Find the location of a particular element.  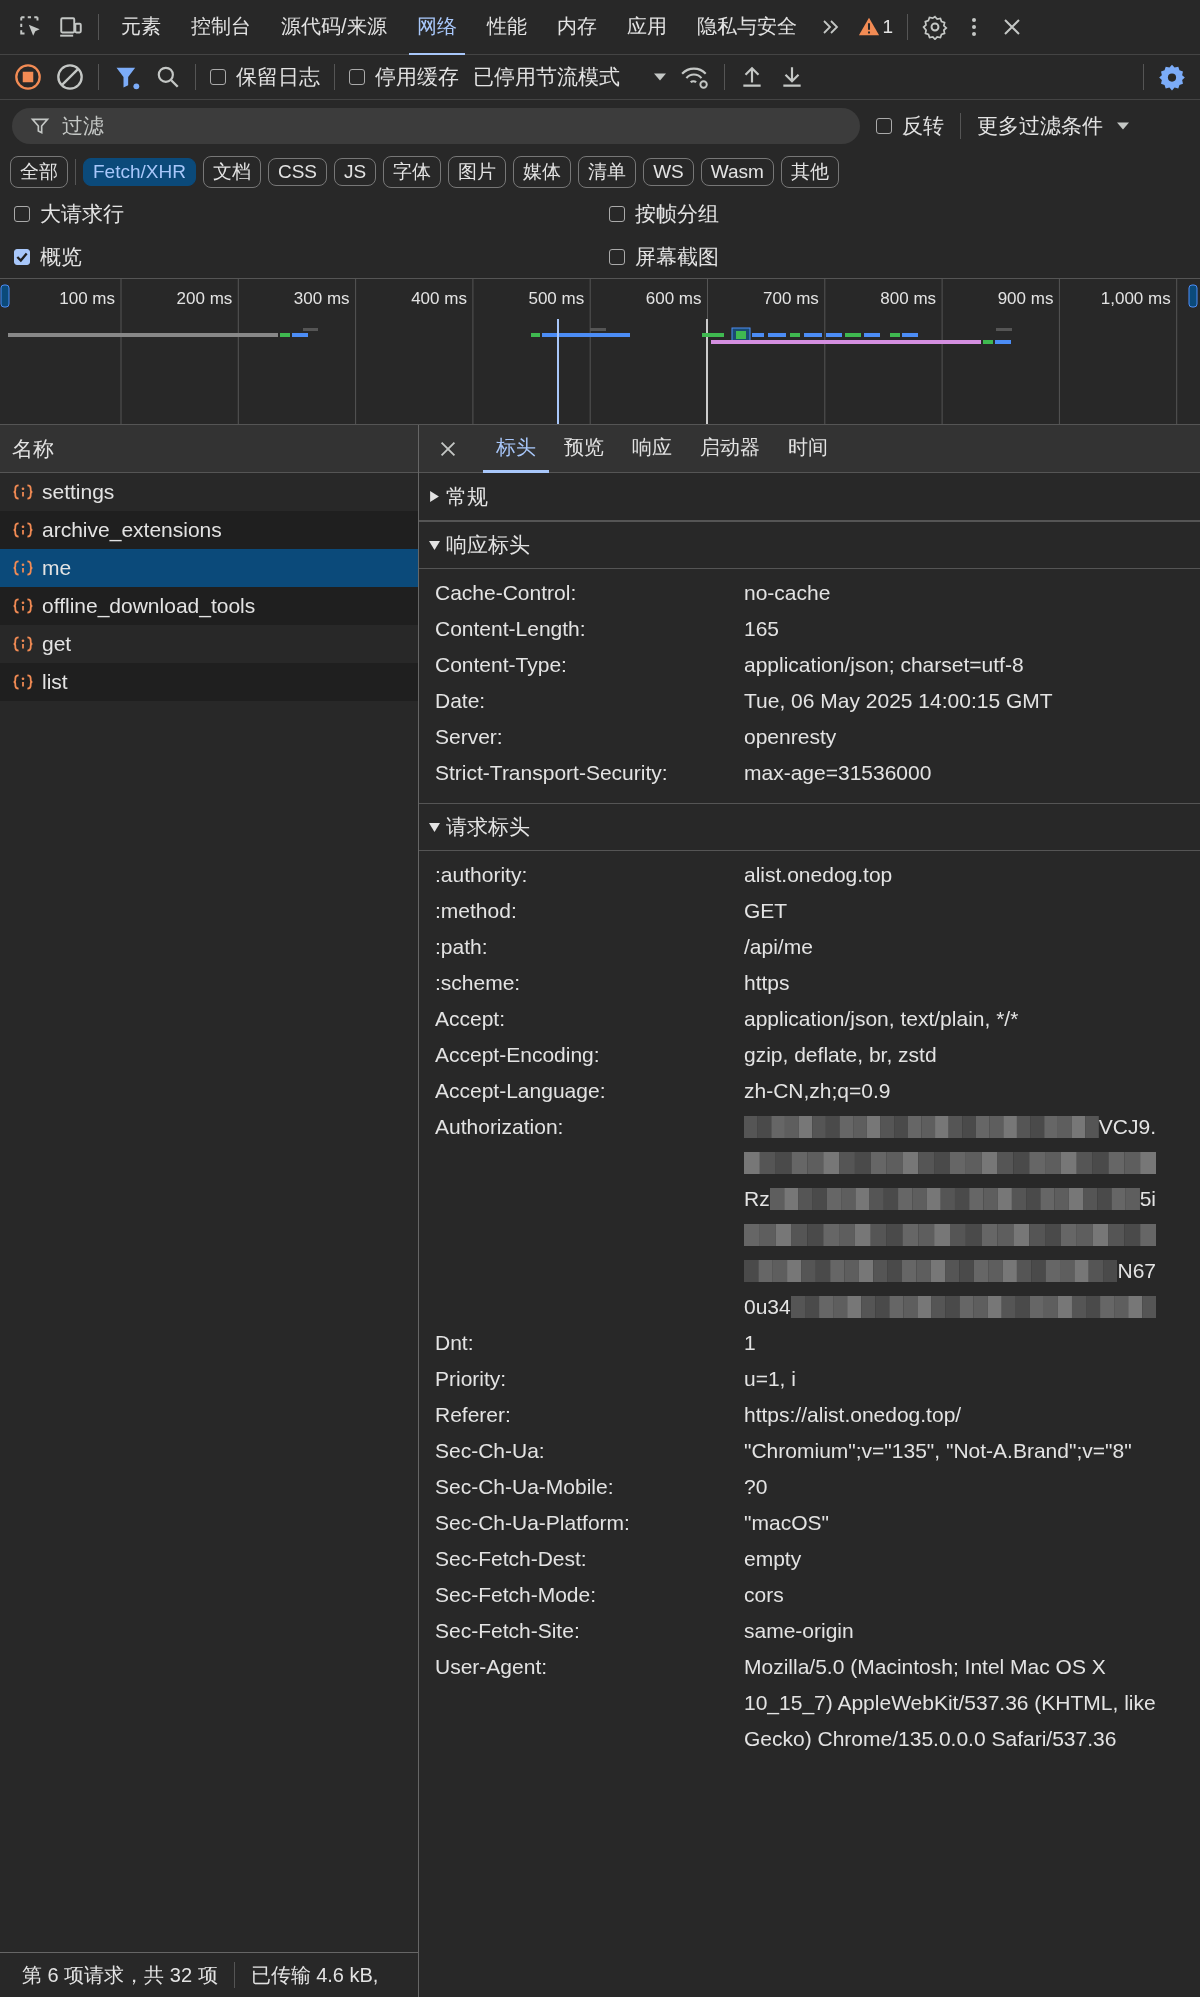

section-header: 响应标头 is located at coordinates (809, 545).